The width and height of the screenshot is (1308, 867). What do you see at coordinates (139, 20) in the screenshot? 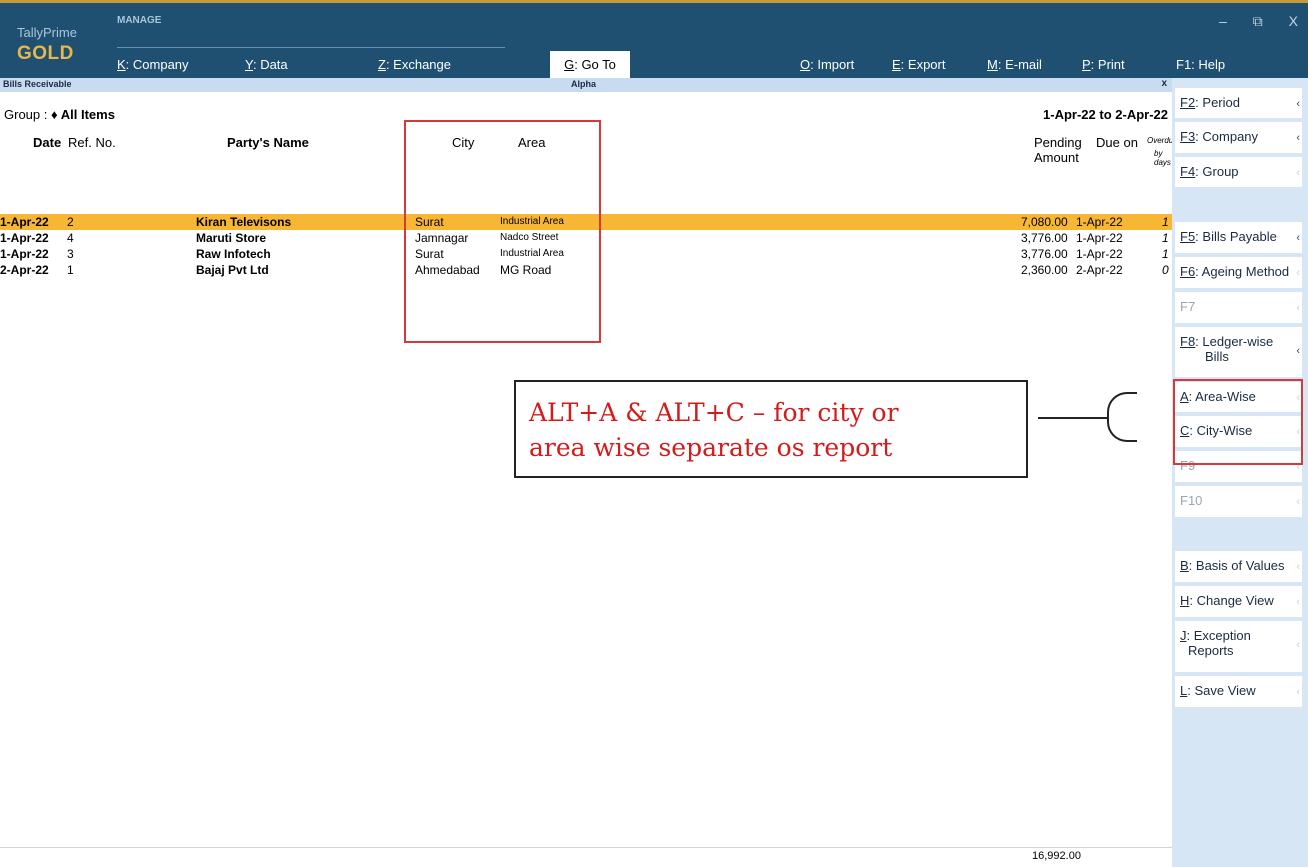
I see `section-label: MANAGE` at bounding box center [139, 20].